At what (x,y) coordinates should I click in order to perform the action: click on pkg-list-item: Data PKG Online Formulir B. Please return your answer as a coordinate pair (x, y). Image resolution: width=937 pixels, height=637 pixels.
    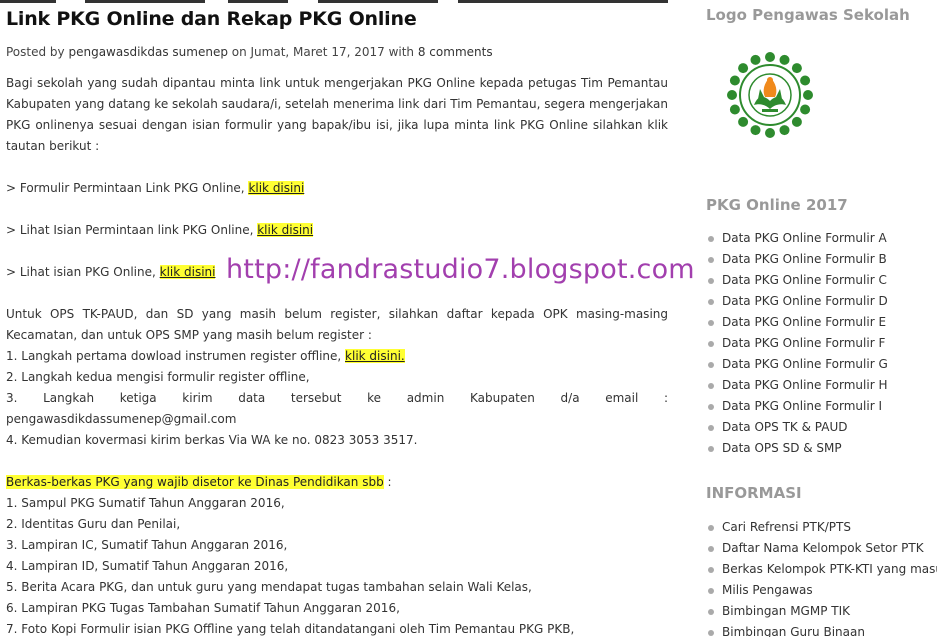
    Looking at the image, I should click on (822, 259).